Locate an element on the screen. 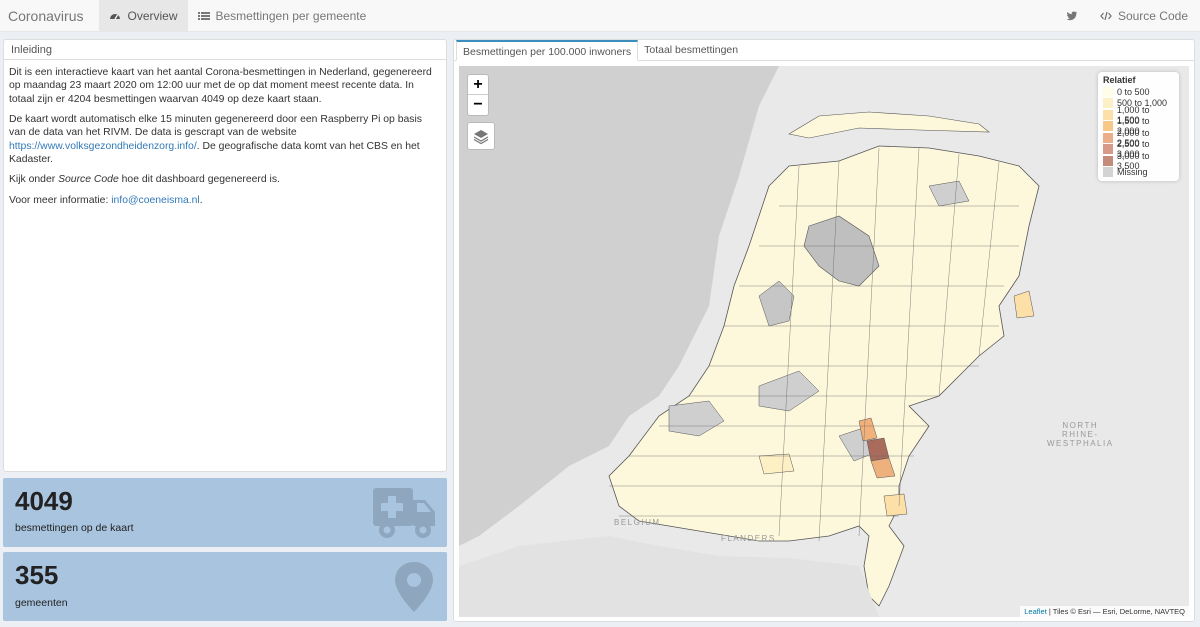 The width and height of the screenshot is (1200, 627). legend-item: 3,000 to 3,500 is located at coordinates (1138, 161).